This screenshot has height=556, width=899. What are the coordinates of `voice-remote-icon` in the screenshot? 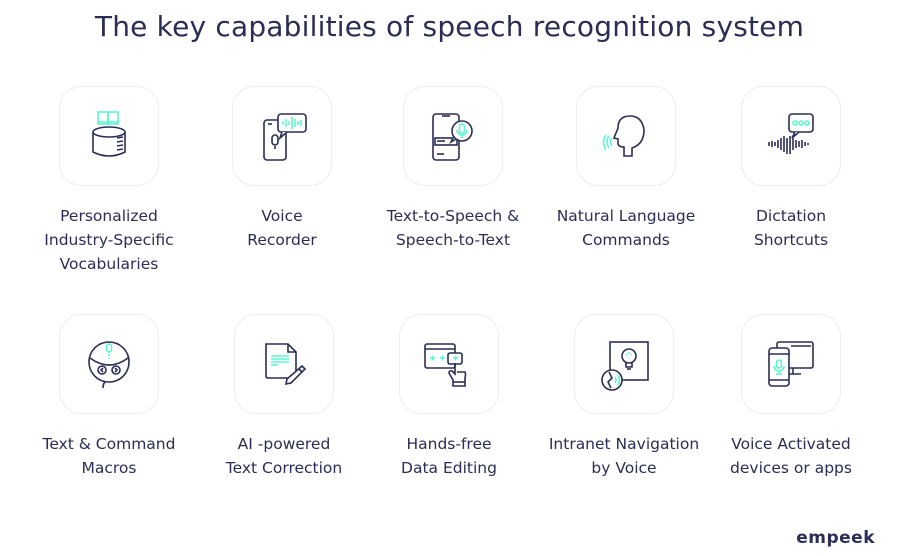 It's located at (109, 365).